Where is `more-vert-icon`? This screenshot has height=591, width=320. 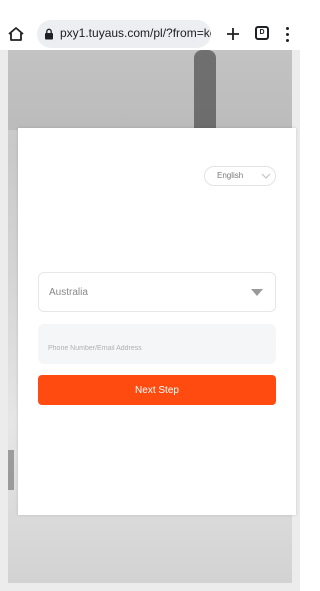
more-vert-icon is located at coordinates (287, 34).